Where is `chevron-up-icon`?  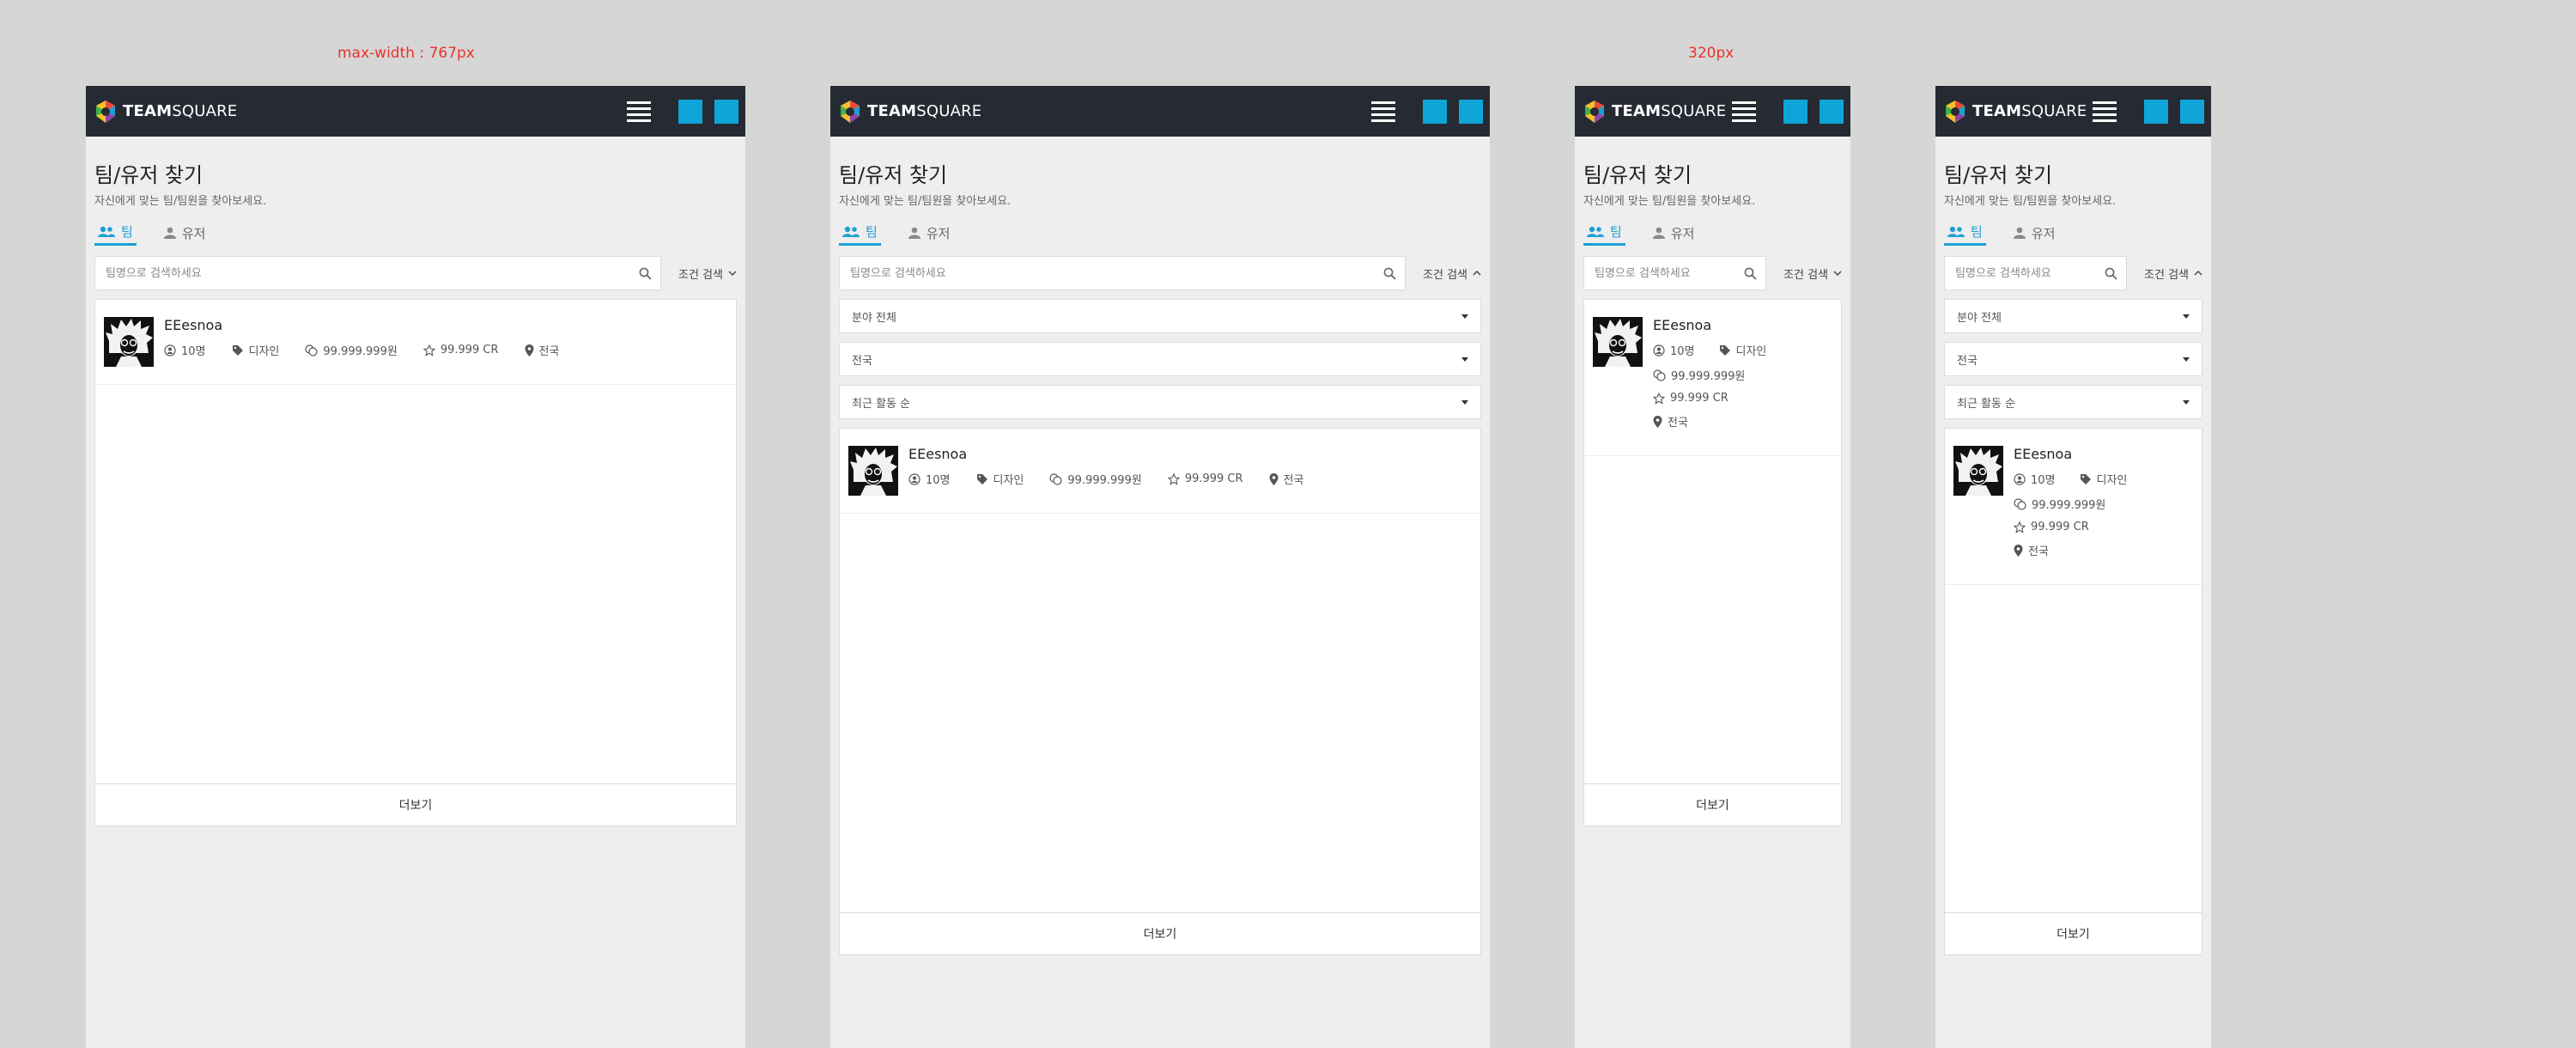 chevron-up-icon is located at coordinates (2198, 273).